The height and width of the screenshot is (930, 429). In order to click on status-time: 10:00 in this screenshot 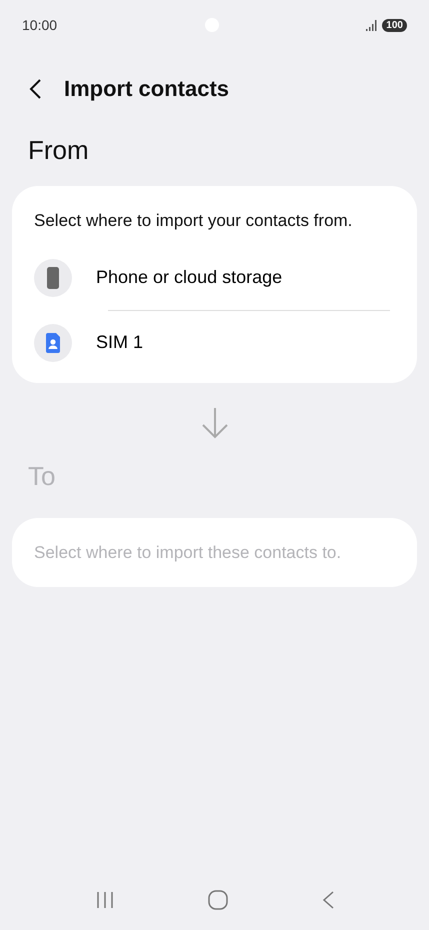, I will do `click(40, 25)`.